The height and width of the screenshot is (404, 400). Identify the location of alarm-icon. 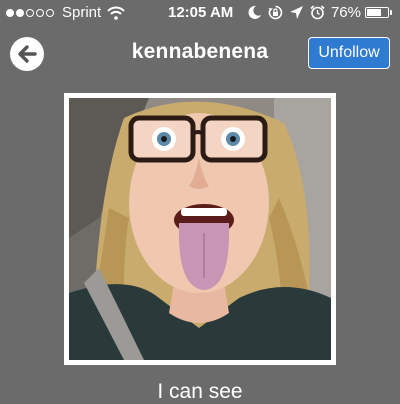
(317, 12).